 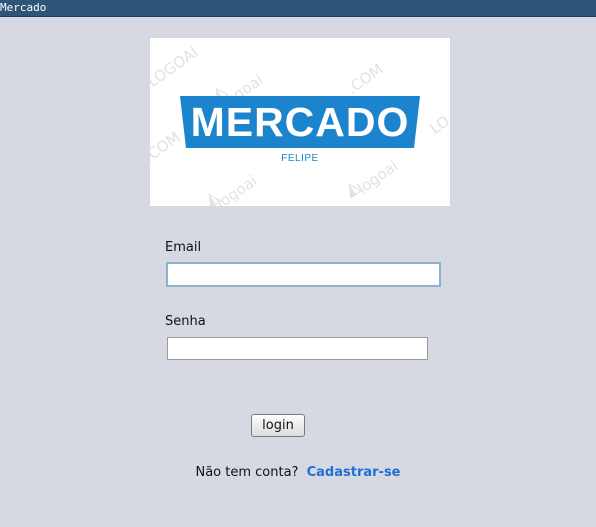 What do you see at coordinates (236, 188) in the screenshot?
I see `logo-watermark: logoai` at bounding box center [236, 188].